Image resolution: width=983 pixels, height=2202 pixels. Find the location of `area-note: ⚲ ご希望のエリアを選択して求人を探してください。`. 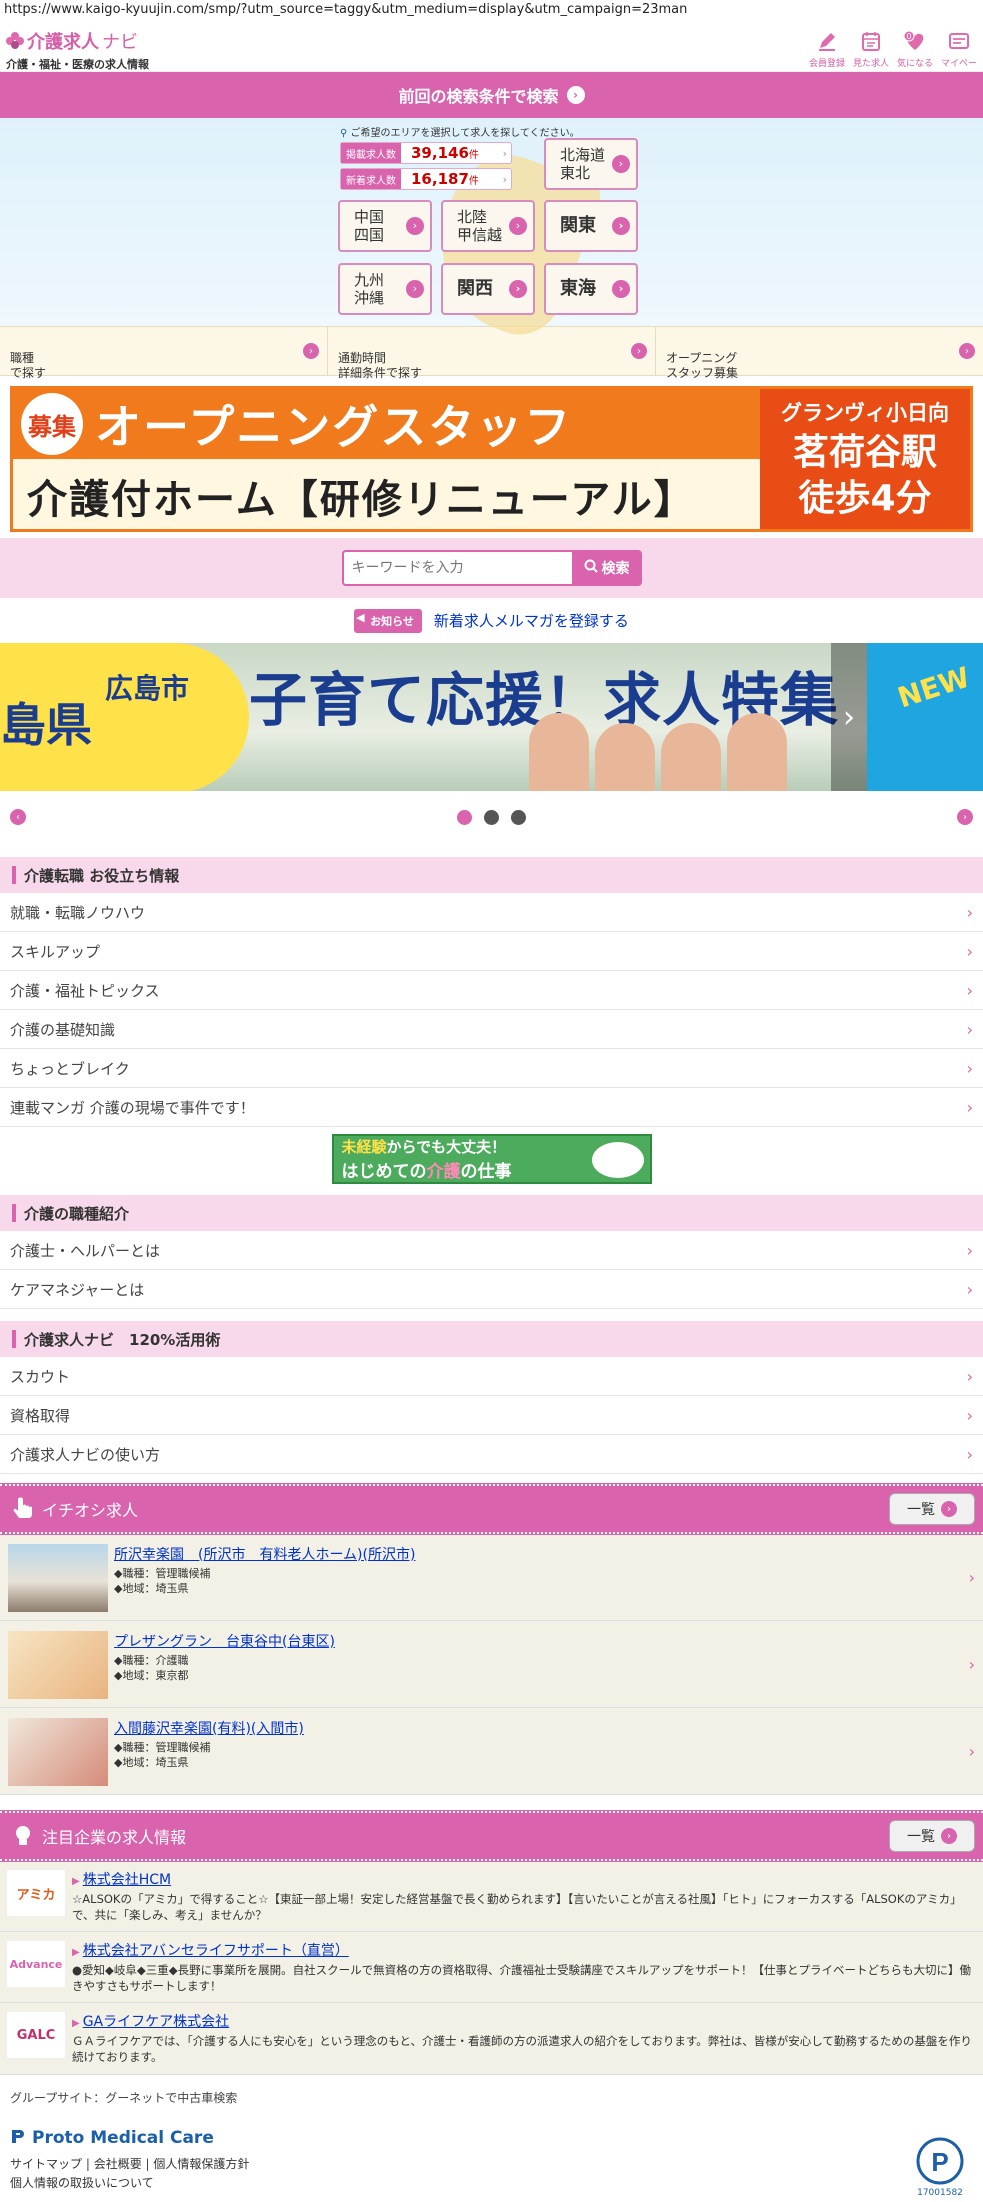

area-note: ⚲ ご希望のエリアを選択して求人を探してください。 is located at coordinates (460, 133).